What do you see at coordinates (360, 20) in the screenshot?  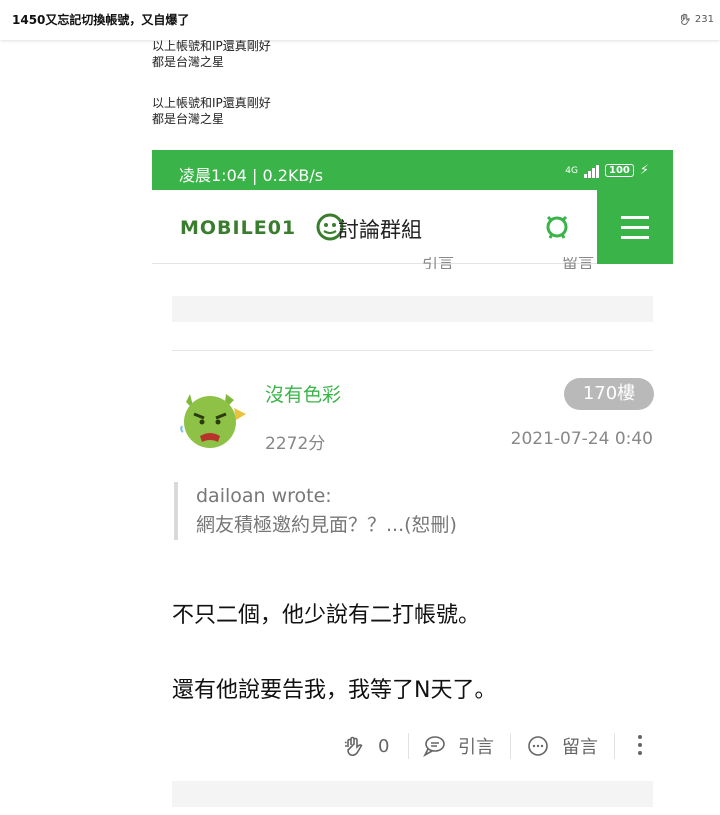 I see `forum-topbar: 1450又忘記切換帳號，又自爆了 231` at bounding box center [360, 20].